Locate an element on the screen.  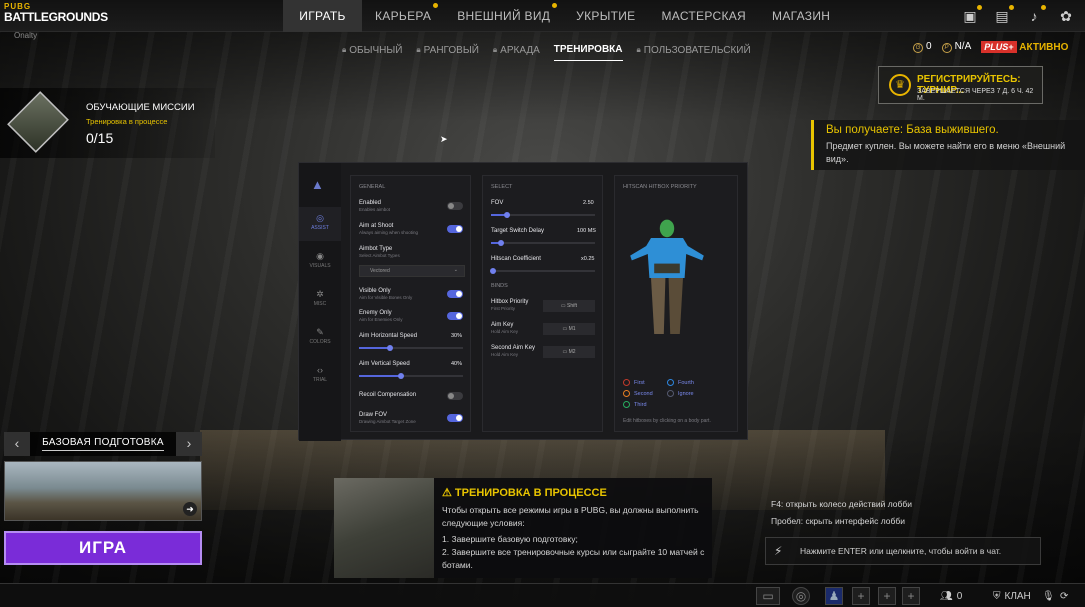
store-icon: ▣ is located at coordinates (971, 15).